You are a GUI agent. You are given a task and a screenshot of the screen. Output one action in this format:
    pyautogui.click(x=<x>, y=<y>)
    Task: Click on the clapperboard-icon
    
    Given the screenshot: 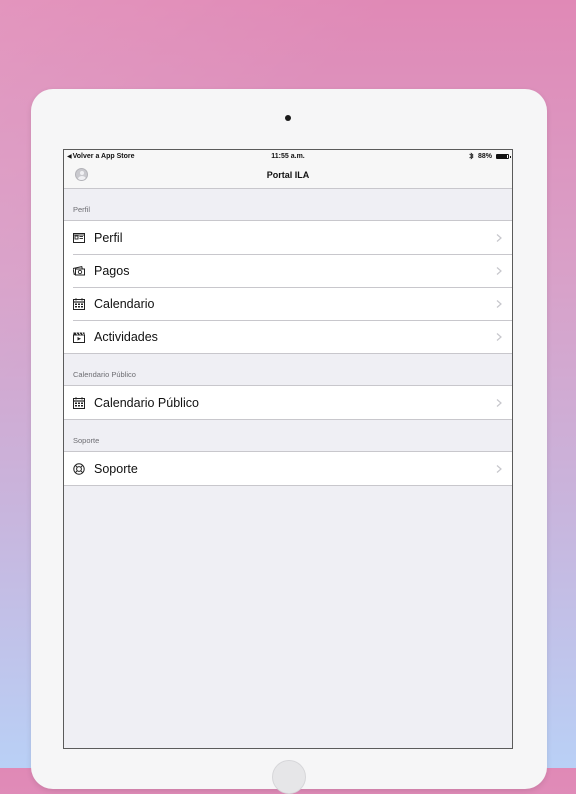 What is the action you would take?
    pyautogui.click(x=79, y=337)
    